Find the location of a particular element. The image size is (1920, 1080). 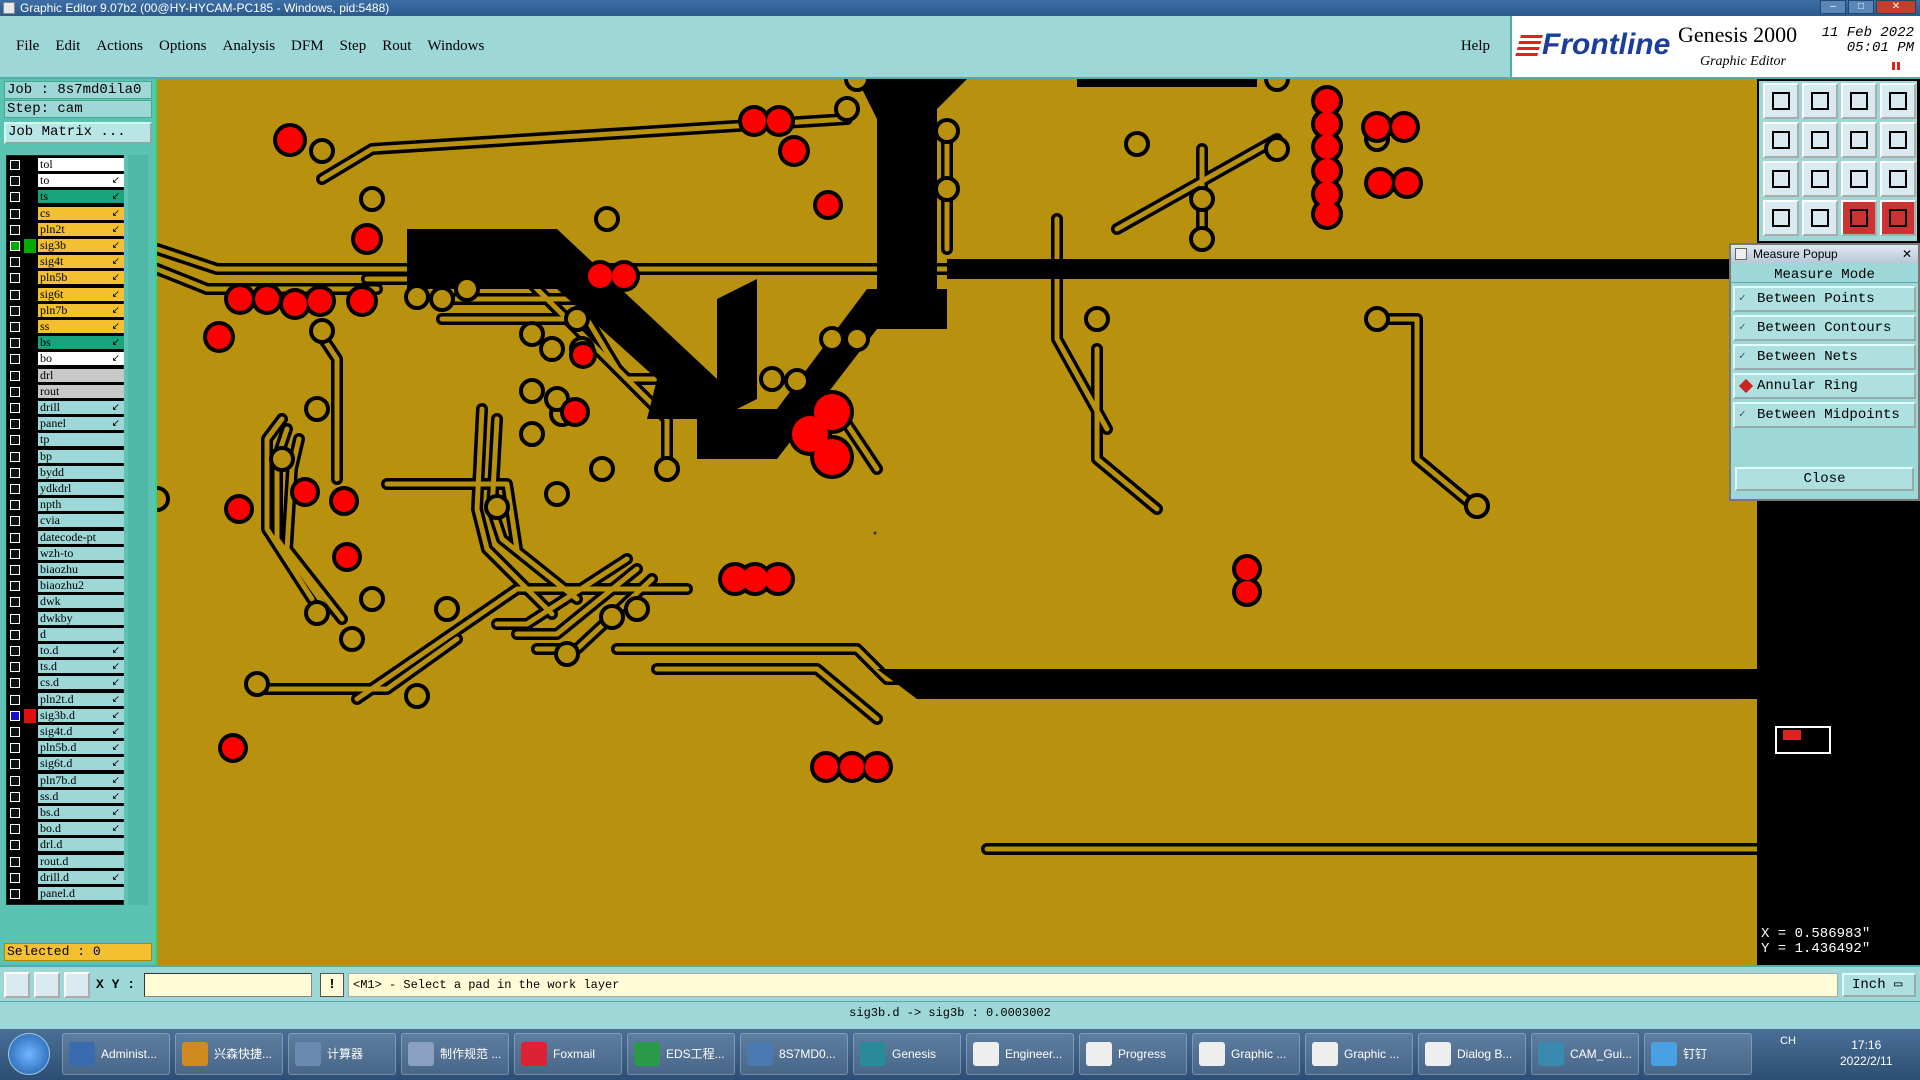

zoom-move-icon is located at coordinates (1820, 179).